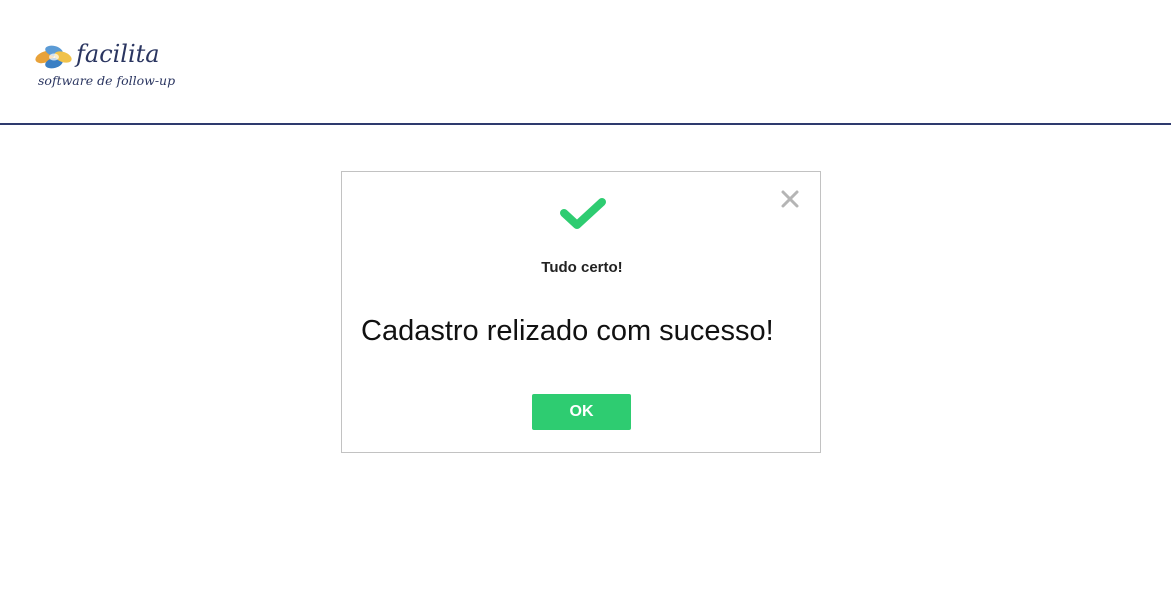 This screenshot has height=609, width=1171. I want to click on facilita-logo: facilita software de follow-up, so click(109, 70).